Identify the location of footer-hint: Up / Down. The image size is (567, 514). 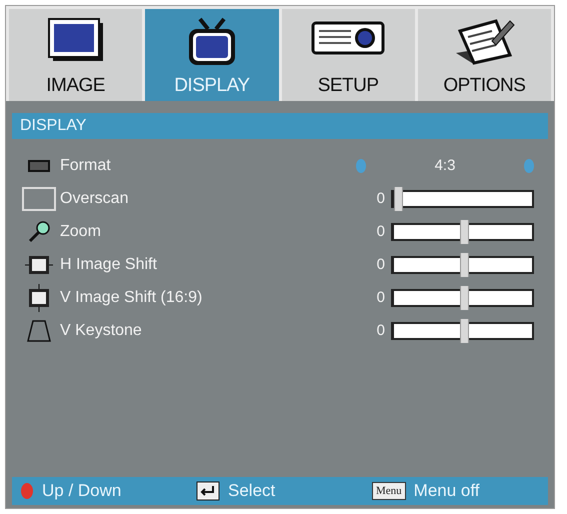
(82, 491).